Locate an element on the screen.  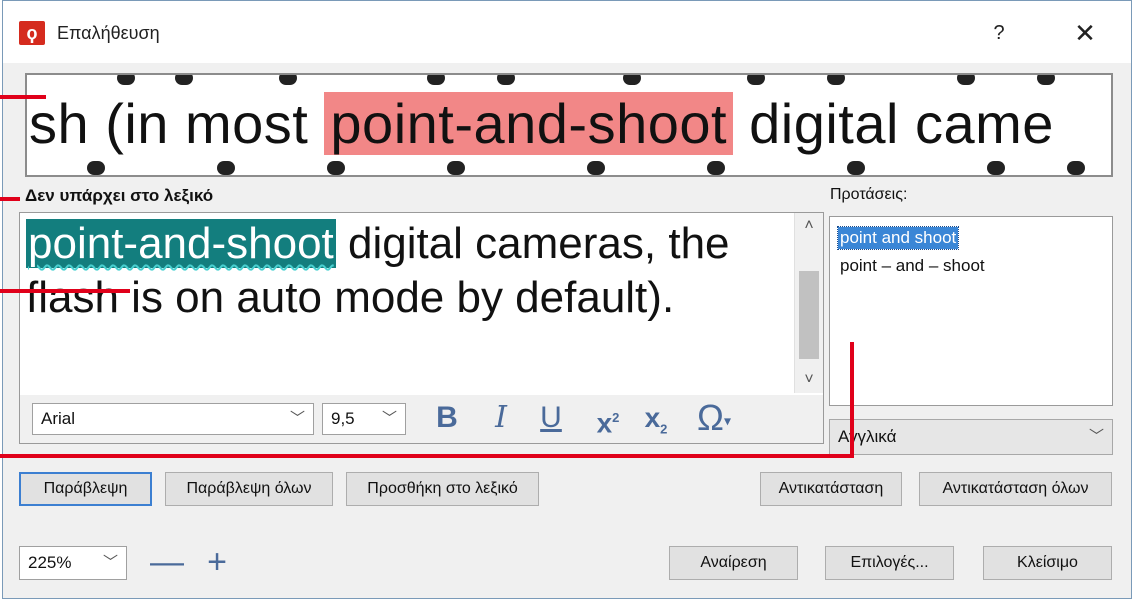
preview-text-before: sh (in most is located at coordinates (177, 123).